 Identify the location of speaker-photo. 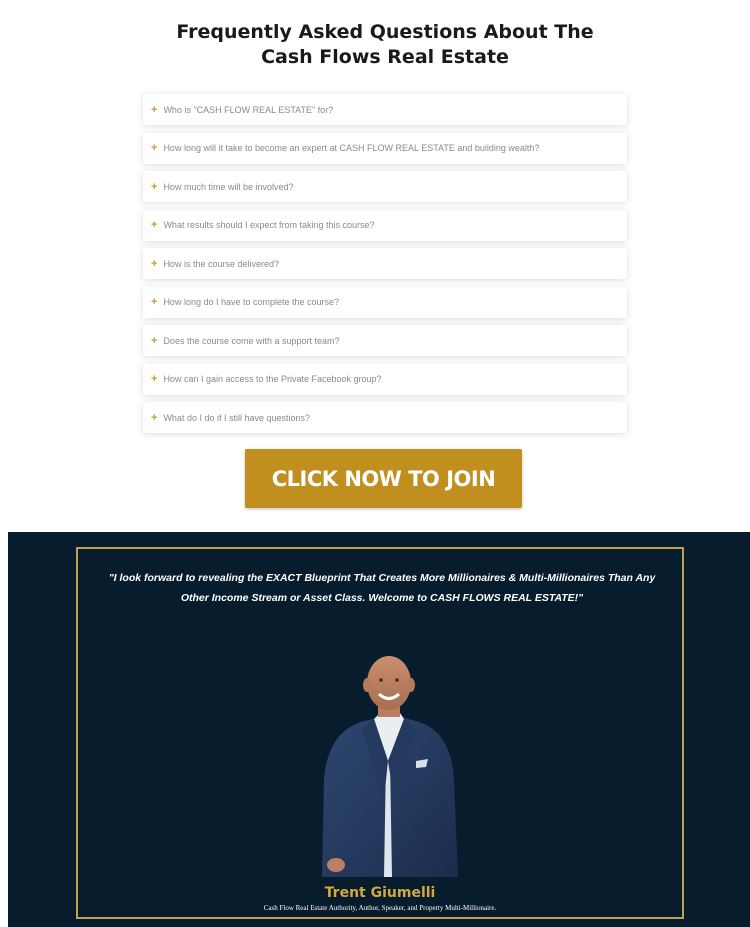
(390, 766).